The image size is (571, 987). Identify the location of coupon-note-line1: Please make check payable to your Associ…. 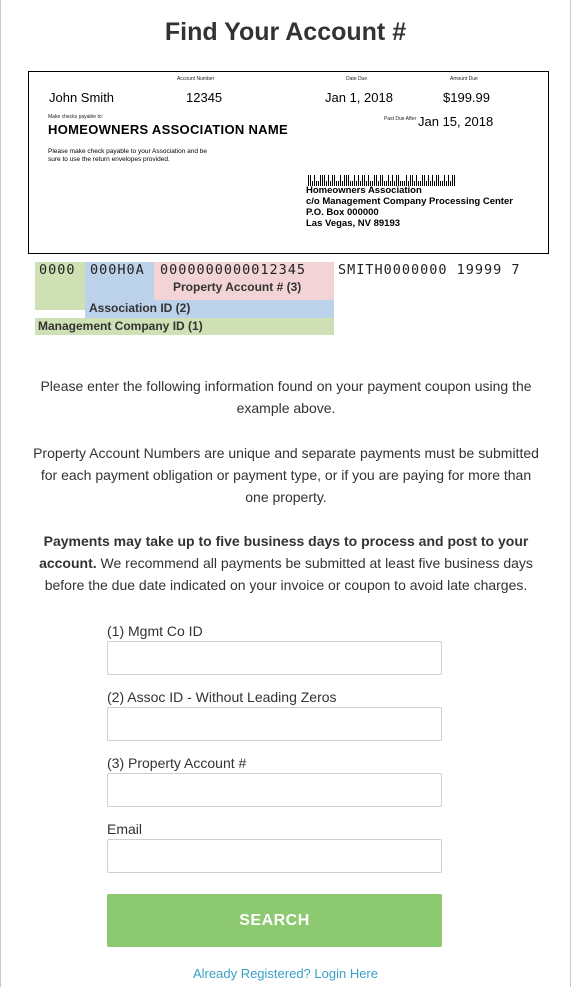
(127, 151).